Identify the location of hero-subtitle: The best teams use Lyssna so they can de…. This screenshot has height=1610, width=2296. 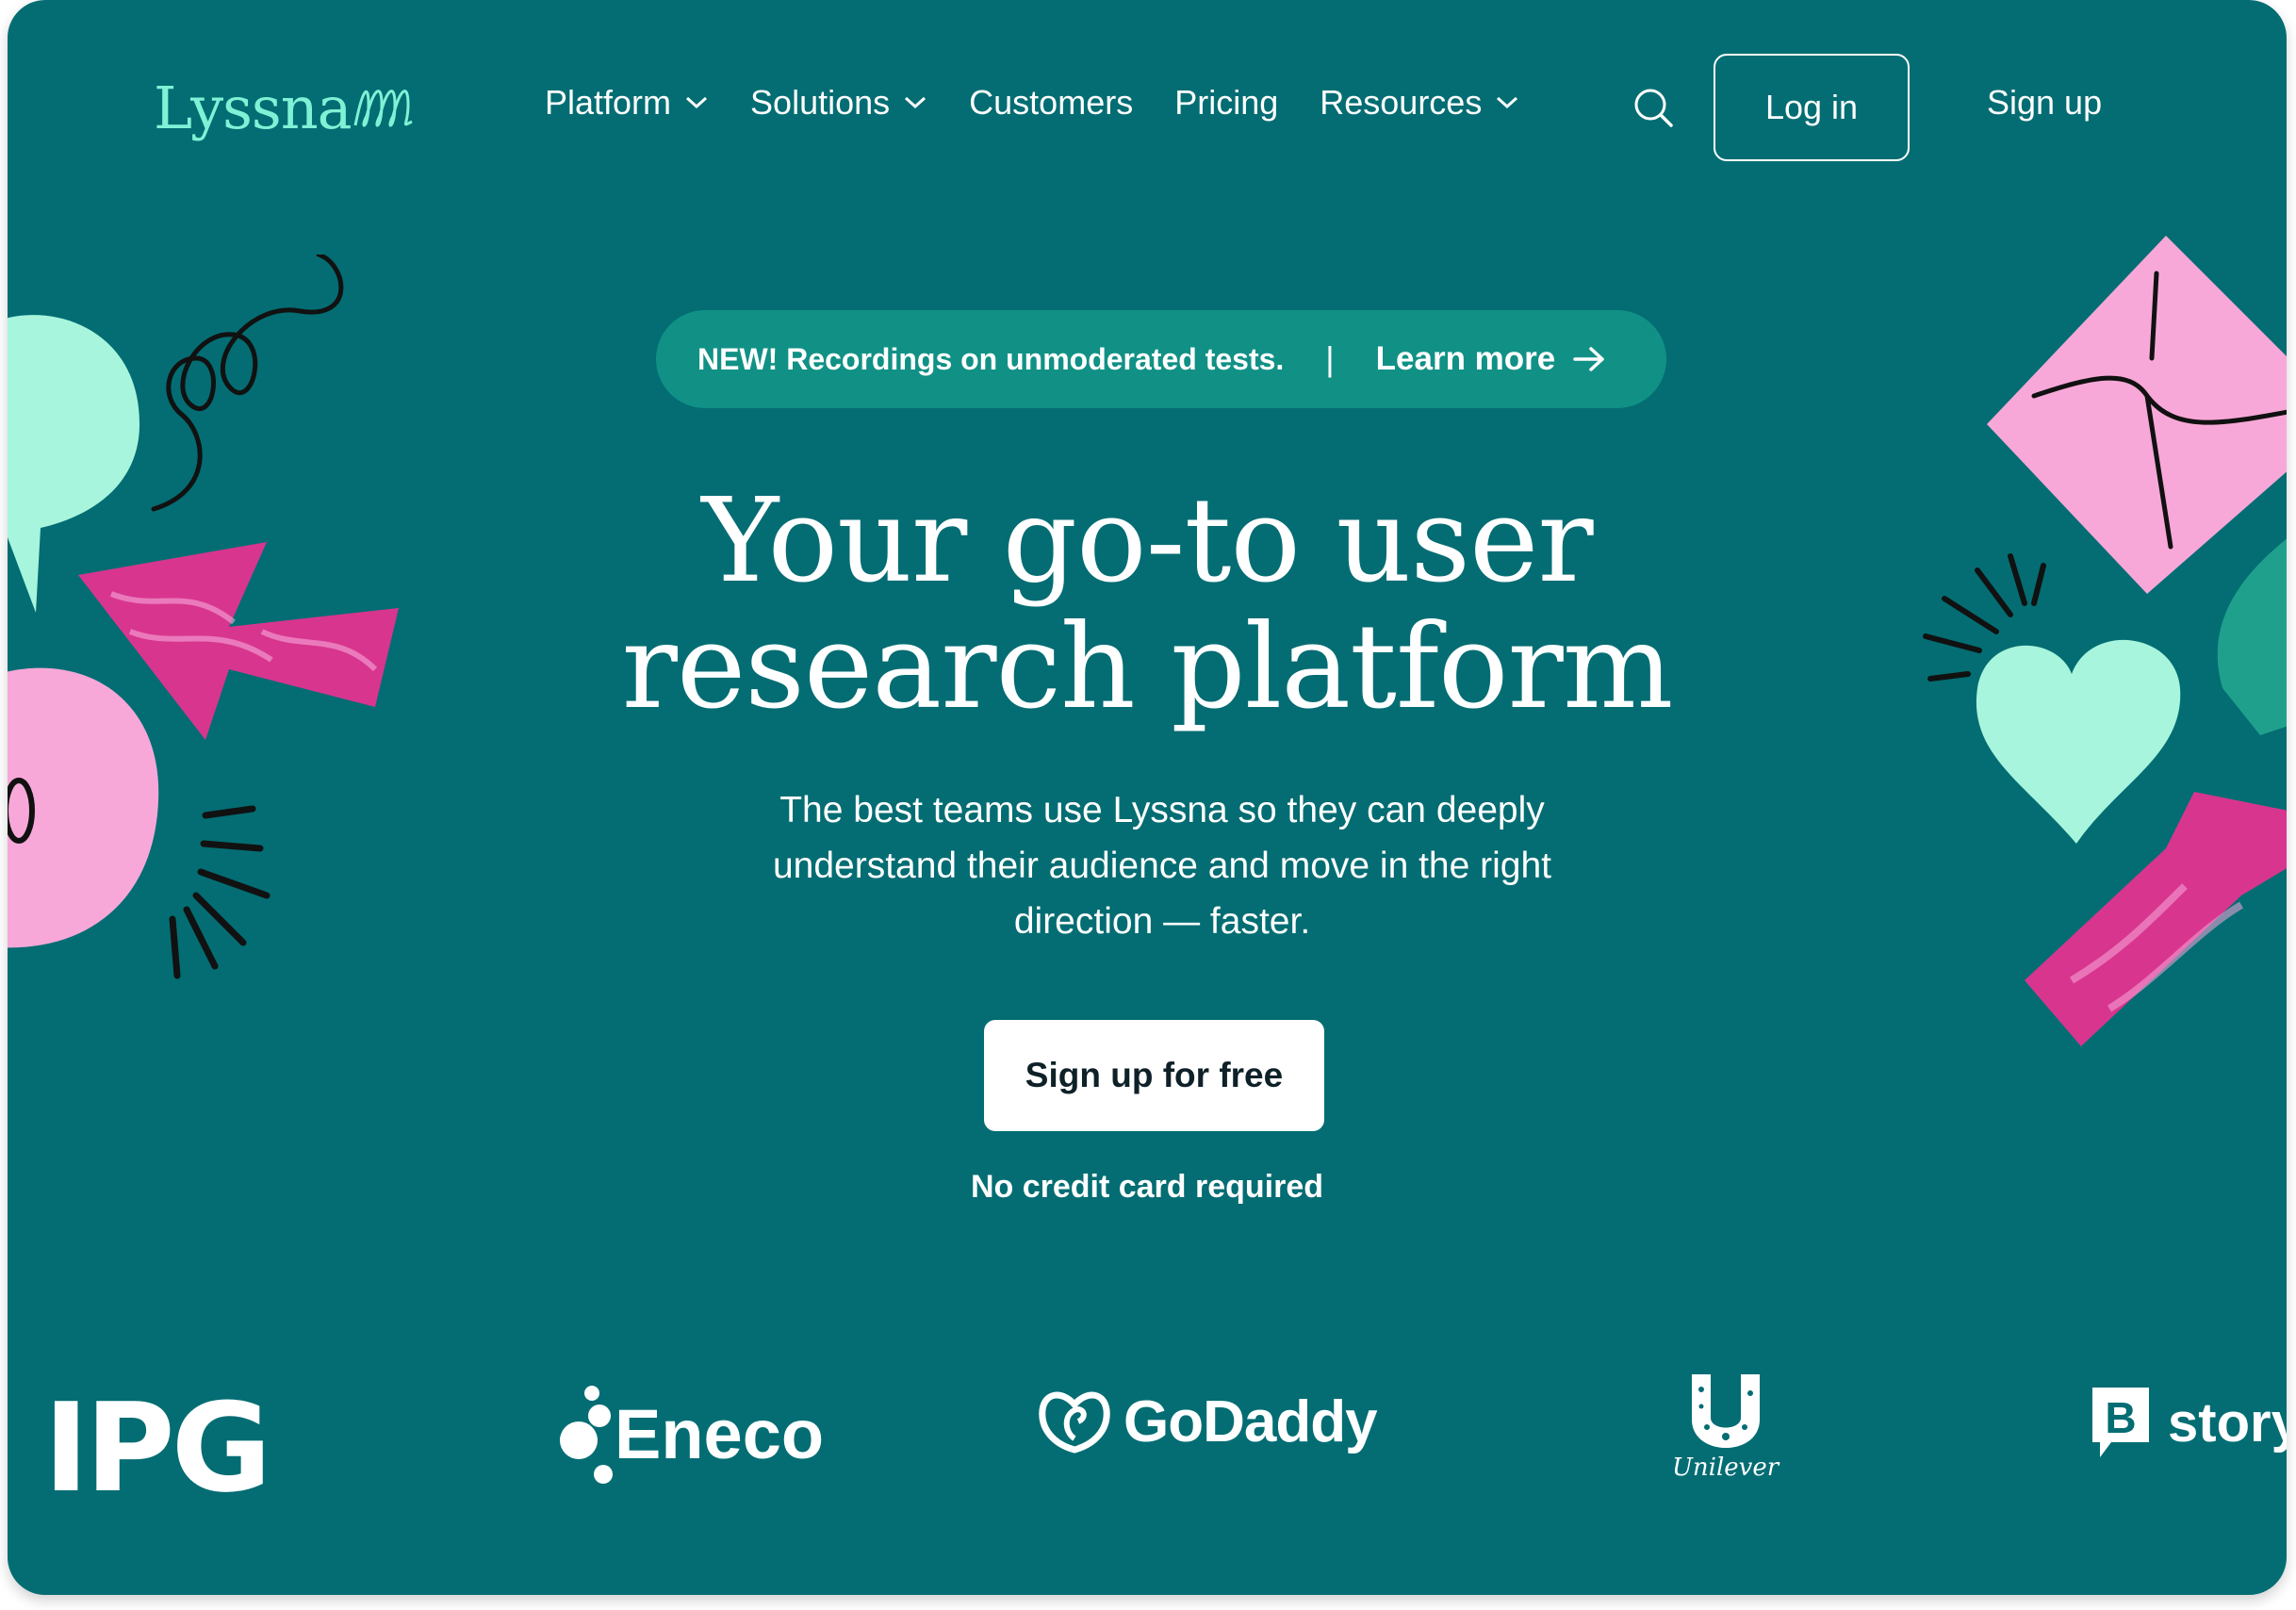
(1162, 866).